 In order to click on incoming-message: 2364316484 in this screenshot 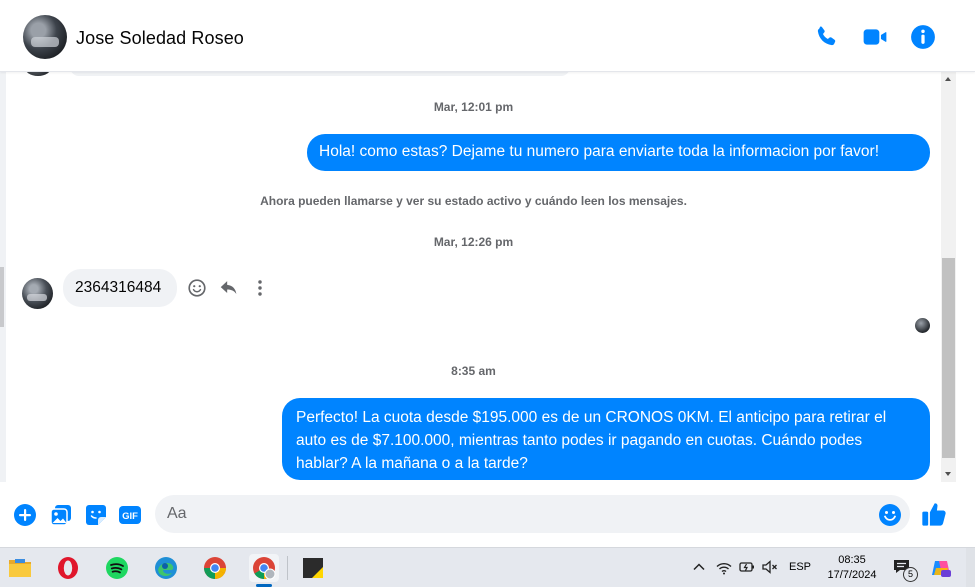, I will do `click(120, 288)`.